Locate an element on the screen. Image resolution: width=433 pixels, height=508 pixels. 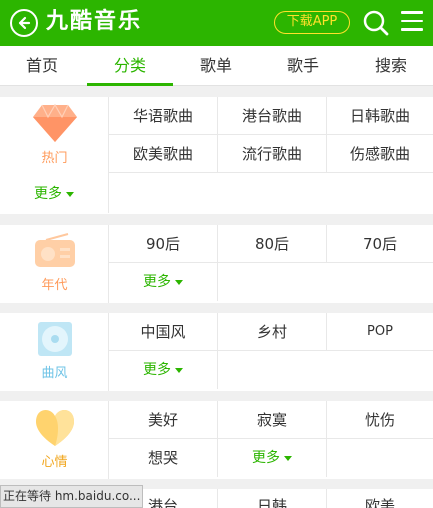
category-tabs: 首页 分类 歌单 歌手 搜索 is located at coordinates (216, 66).